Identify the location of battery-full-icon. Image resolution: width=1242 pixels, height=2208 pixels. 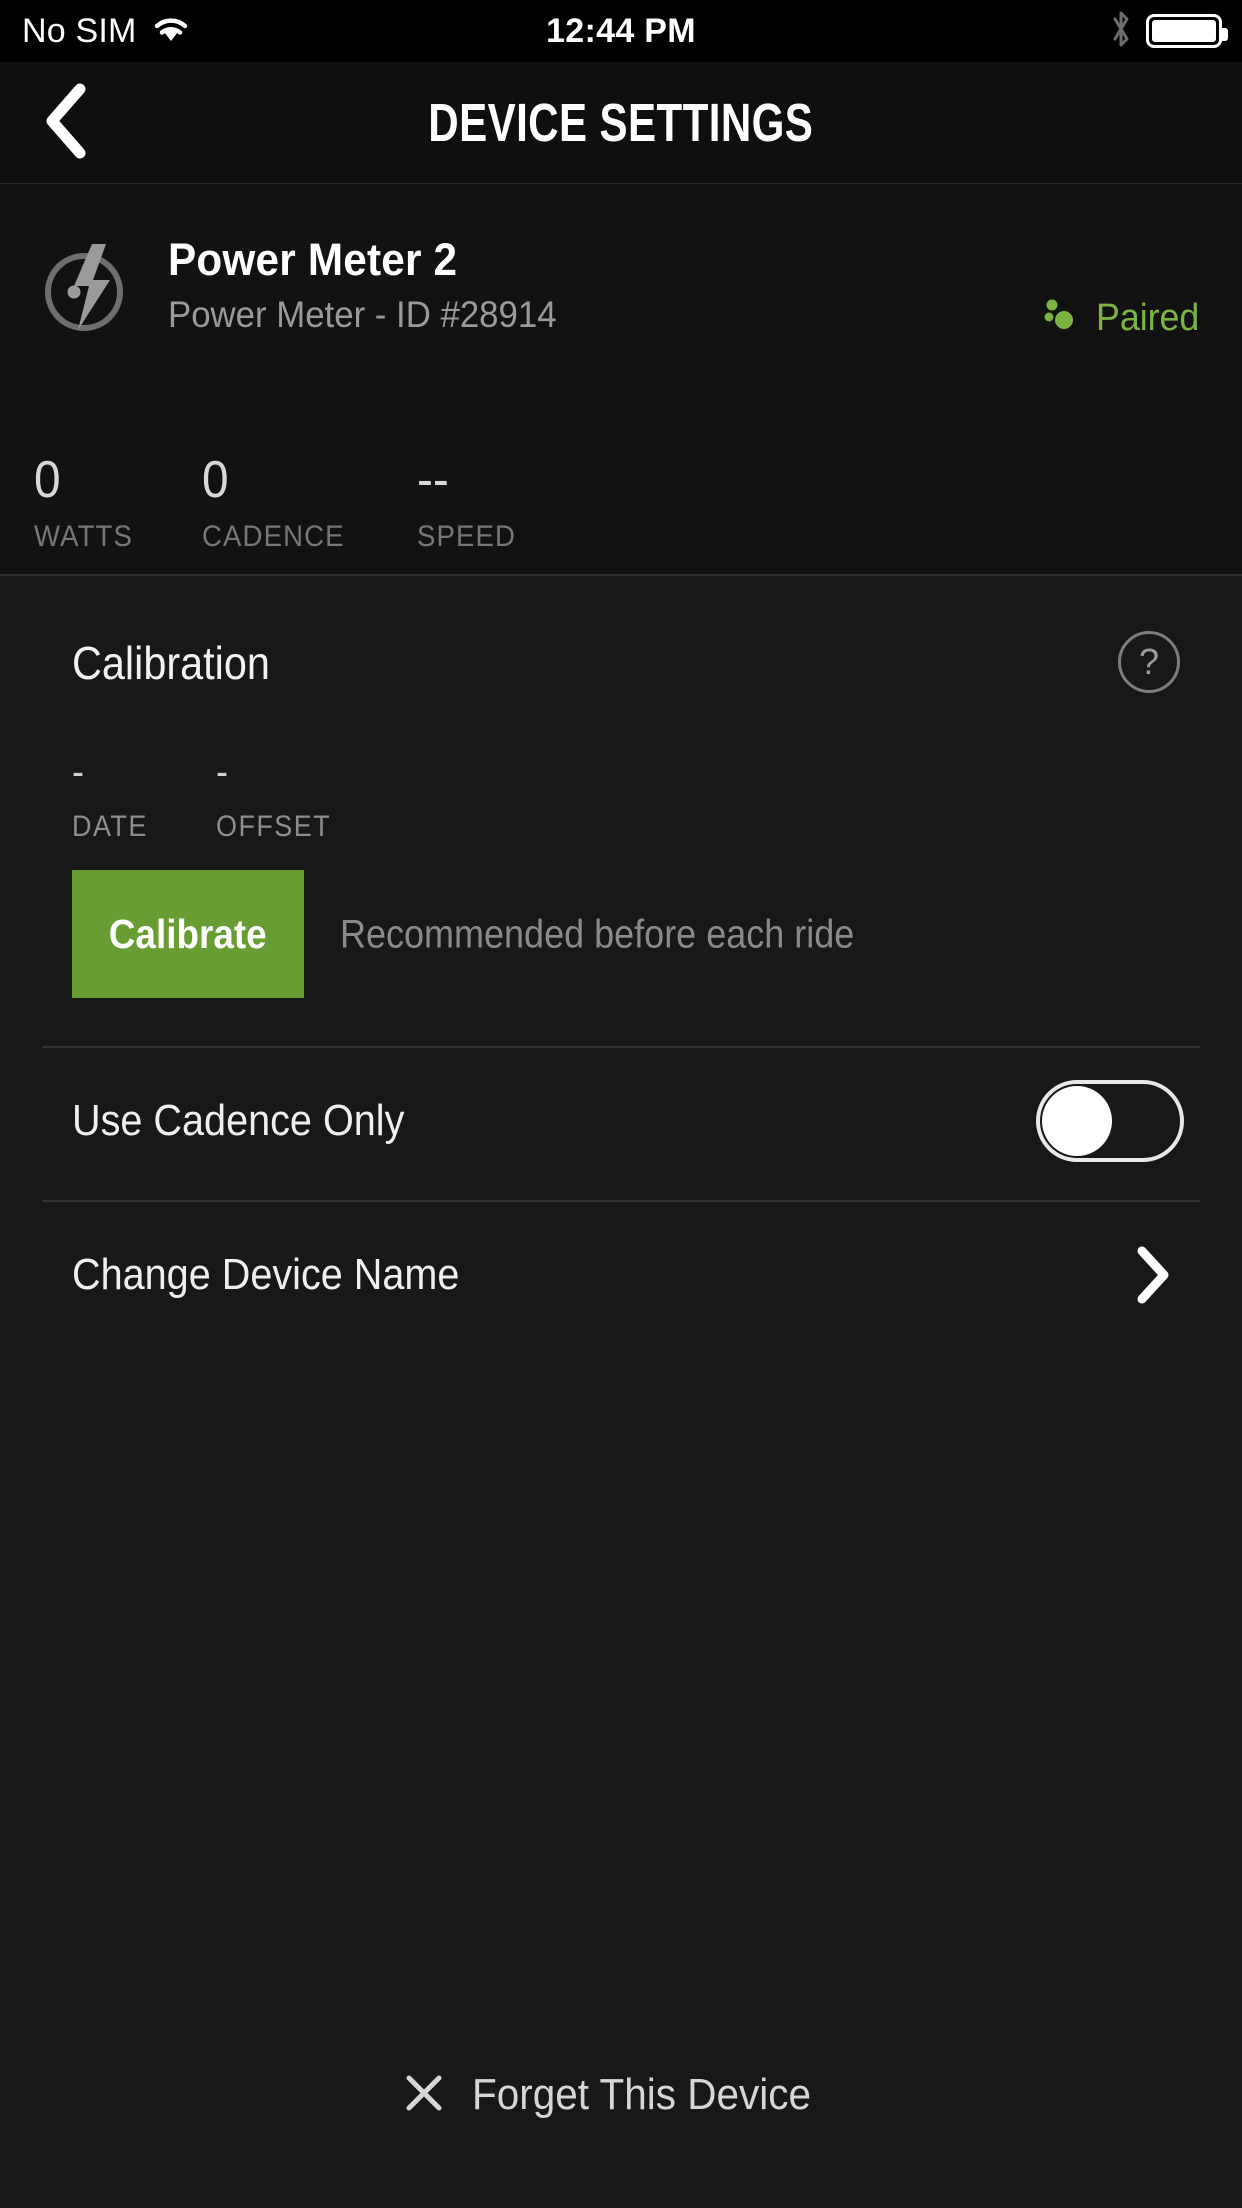
(1187, 31).